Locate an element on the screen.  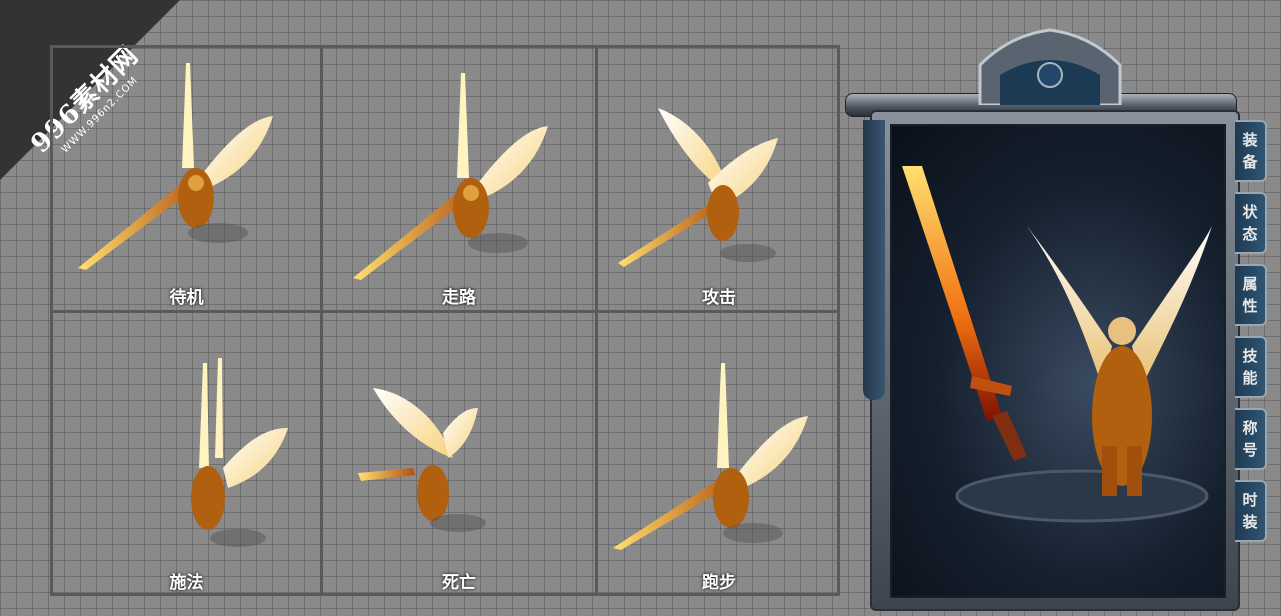
side-banner is located at coordinates (874, 260).